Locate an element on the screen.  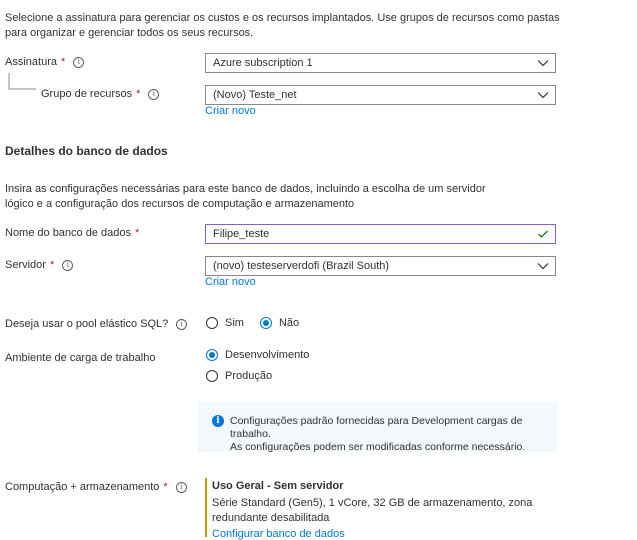
elastic-pool-option-sim: Sim is located at coordinates (225, 323).